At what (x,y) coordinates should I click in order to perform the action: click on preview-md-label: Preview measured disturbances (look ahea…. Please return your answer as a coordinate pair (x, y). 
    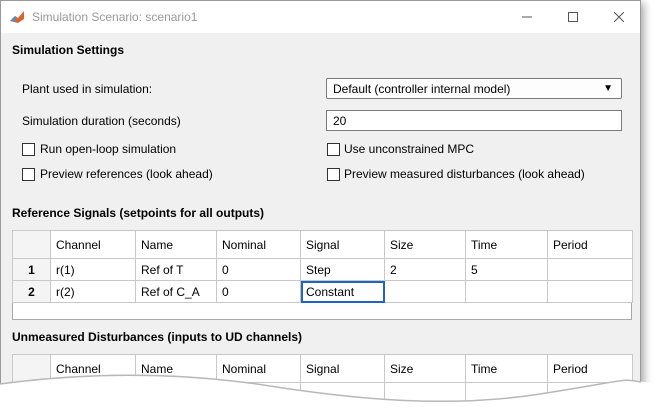
    Looking at the image, I should click on (464, 174).